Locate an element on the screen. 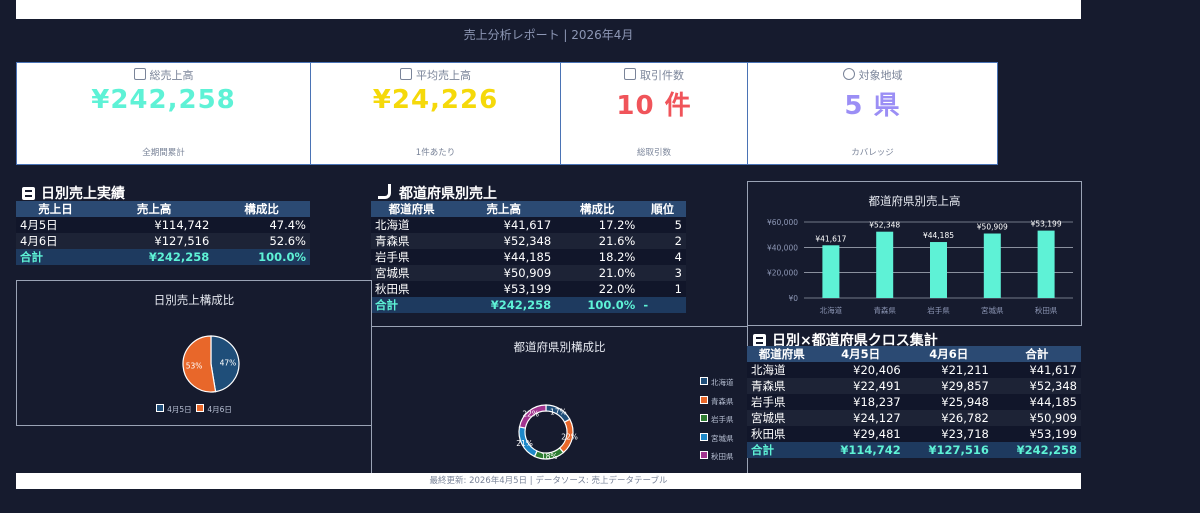  kpi-sub: 総取引数 is located at coordinates (653, 153).